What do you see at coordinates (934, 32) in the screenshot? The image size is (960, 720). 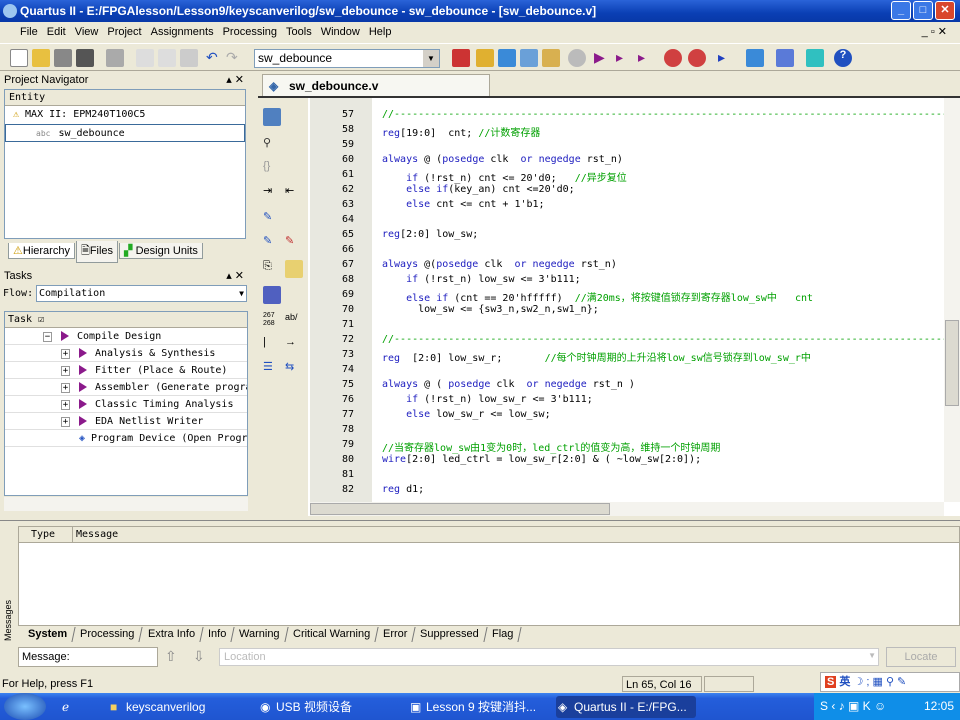 I see `mdi-controls: _ ▫ ✕` at bounding box center [934, 32].